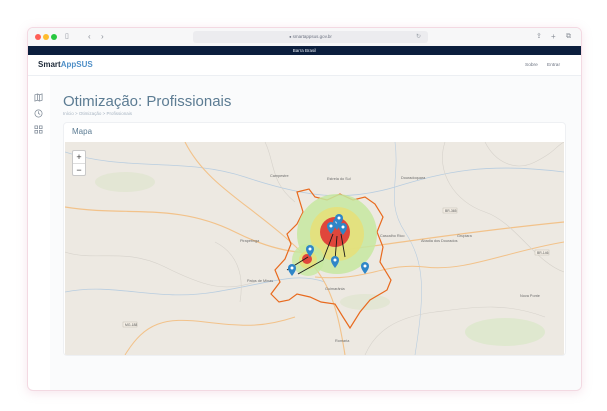  What do you see at coordinates (279, 176) in the screenshot?
I see `place-label: Campestre` at bounding box center [279, 176].